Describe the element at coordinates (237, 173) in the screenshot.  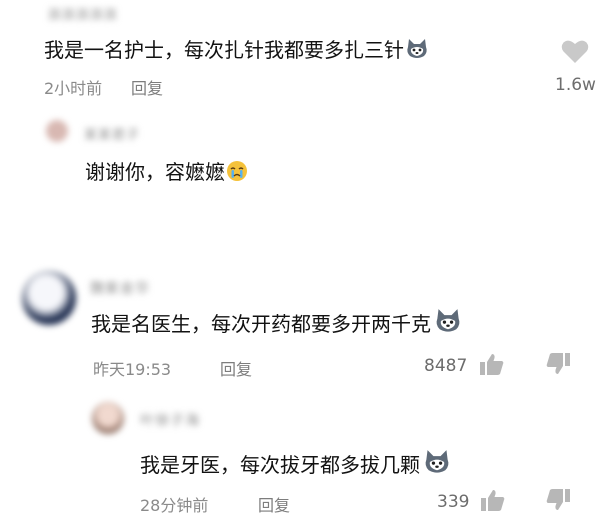
I see `crying-emoji-icon` at that location.